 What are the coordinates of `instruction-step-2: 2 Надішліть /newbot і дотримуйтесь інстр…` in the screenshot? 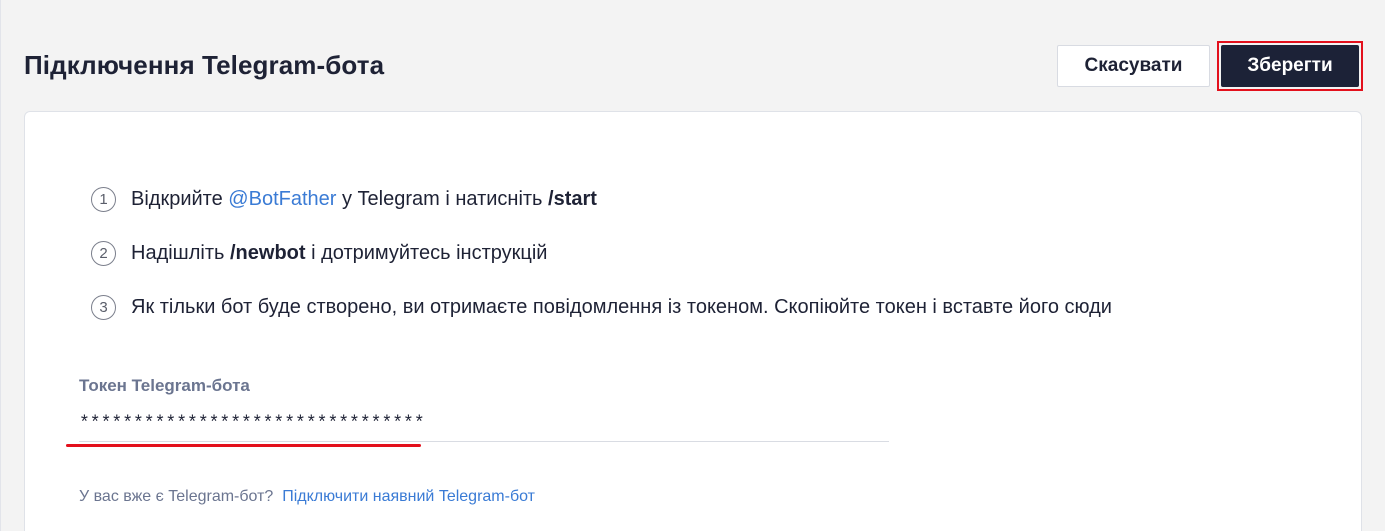 It's located at (601, 253).